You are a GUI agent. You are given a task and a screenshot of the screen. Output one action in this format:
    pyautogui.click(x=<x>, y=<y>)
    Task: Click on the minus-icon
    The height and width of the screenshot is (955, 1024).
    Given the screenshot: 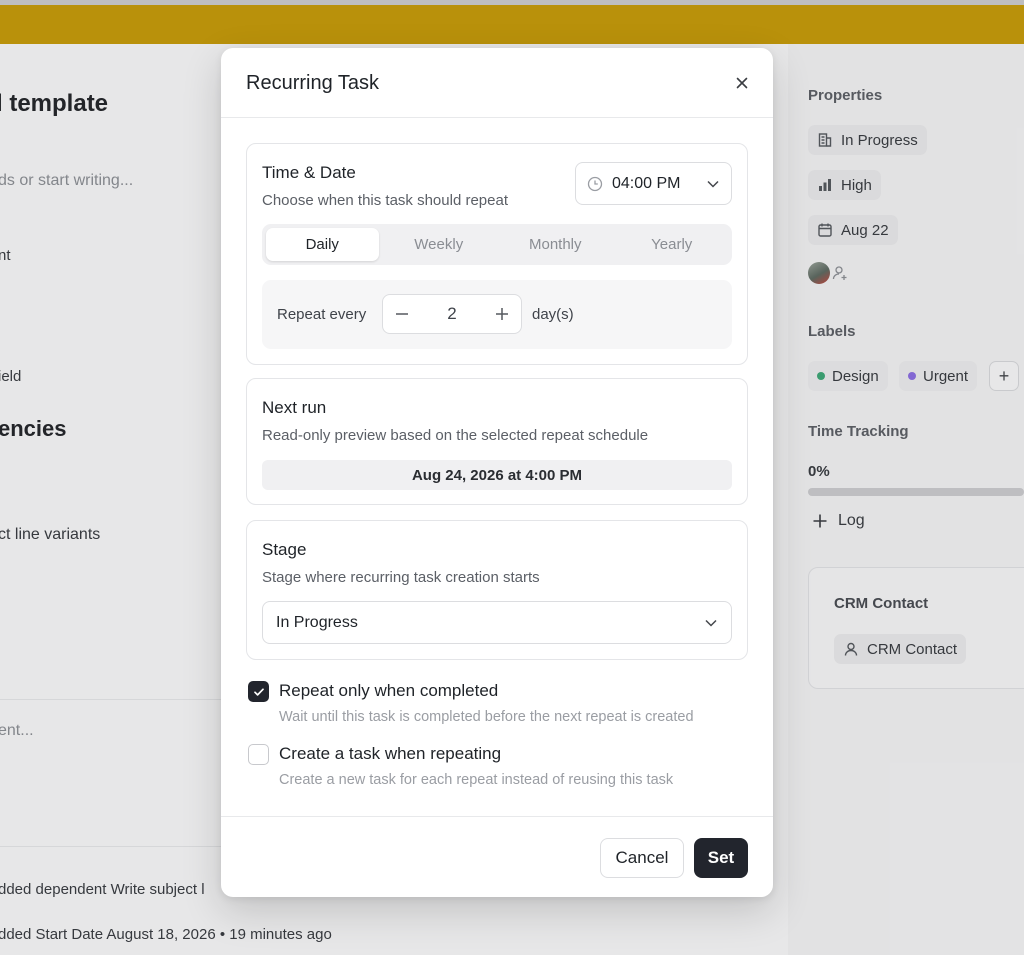 What is the action you would take?
    pyautogui.click(x=402, y=314)
    